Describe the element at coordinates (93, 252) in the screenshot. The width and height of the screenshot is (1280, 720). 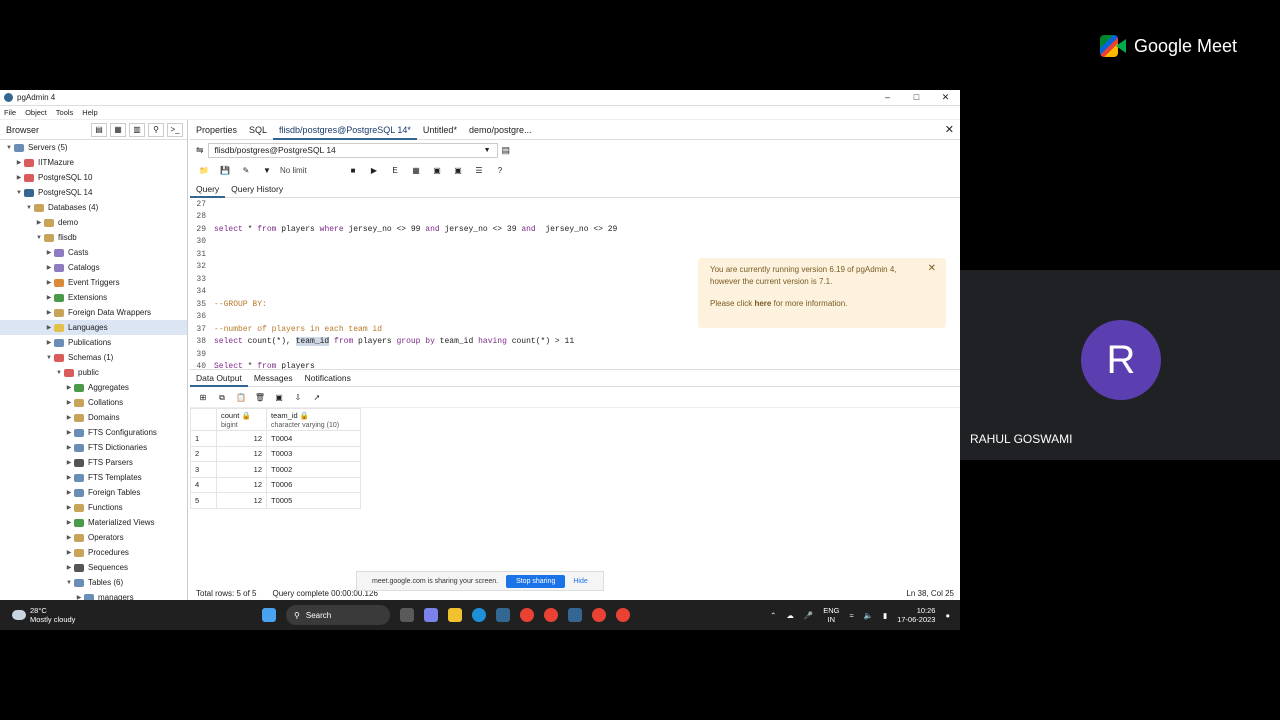
I see `tree-item: ▶ Casts` at that location.